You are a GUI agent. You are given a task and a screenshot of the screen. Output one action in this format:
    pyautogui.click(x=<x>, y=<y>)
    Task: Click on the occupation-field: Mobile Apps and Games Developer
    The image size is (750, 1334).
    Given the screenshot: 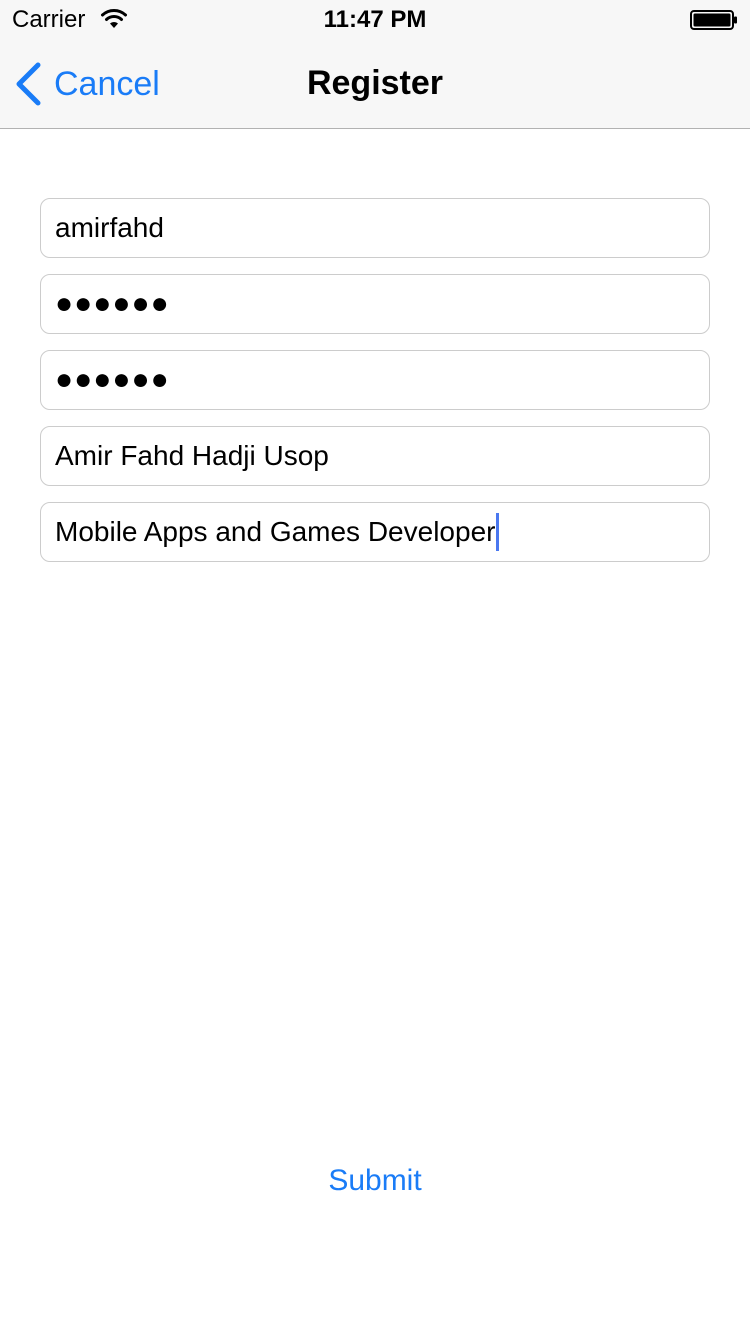 What is the action you would take?
    pyautogui.click(x=375, y=532)
    